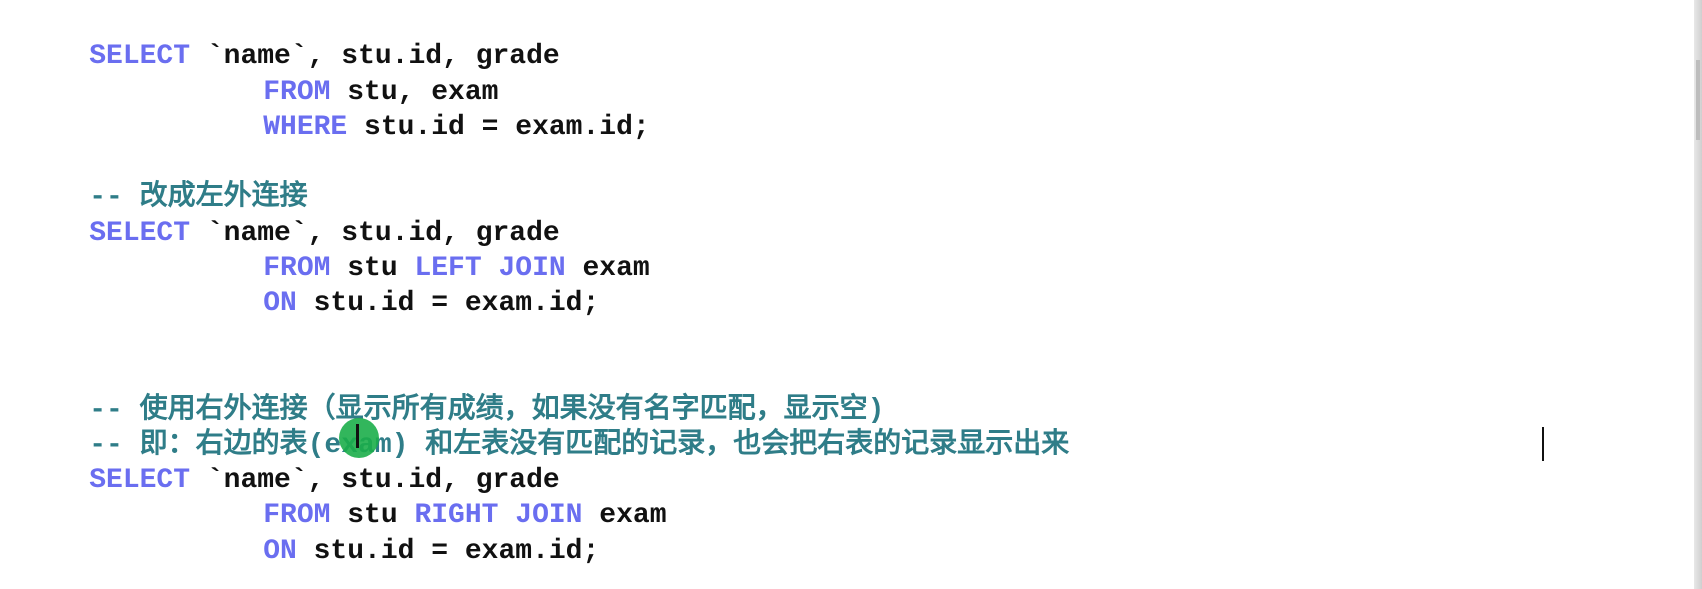  Describe the element at coordinates (305, 127) in the screenshot. I see `sql-keyword: WHERE` at that location.